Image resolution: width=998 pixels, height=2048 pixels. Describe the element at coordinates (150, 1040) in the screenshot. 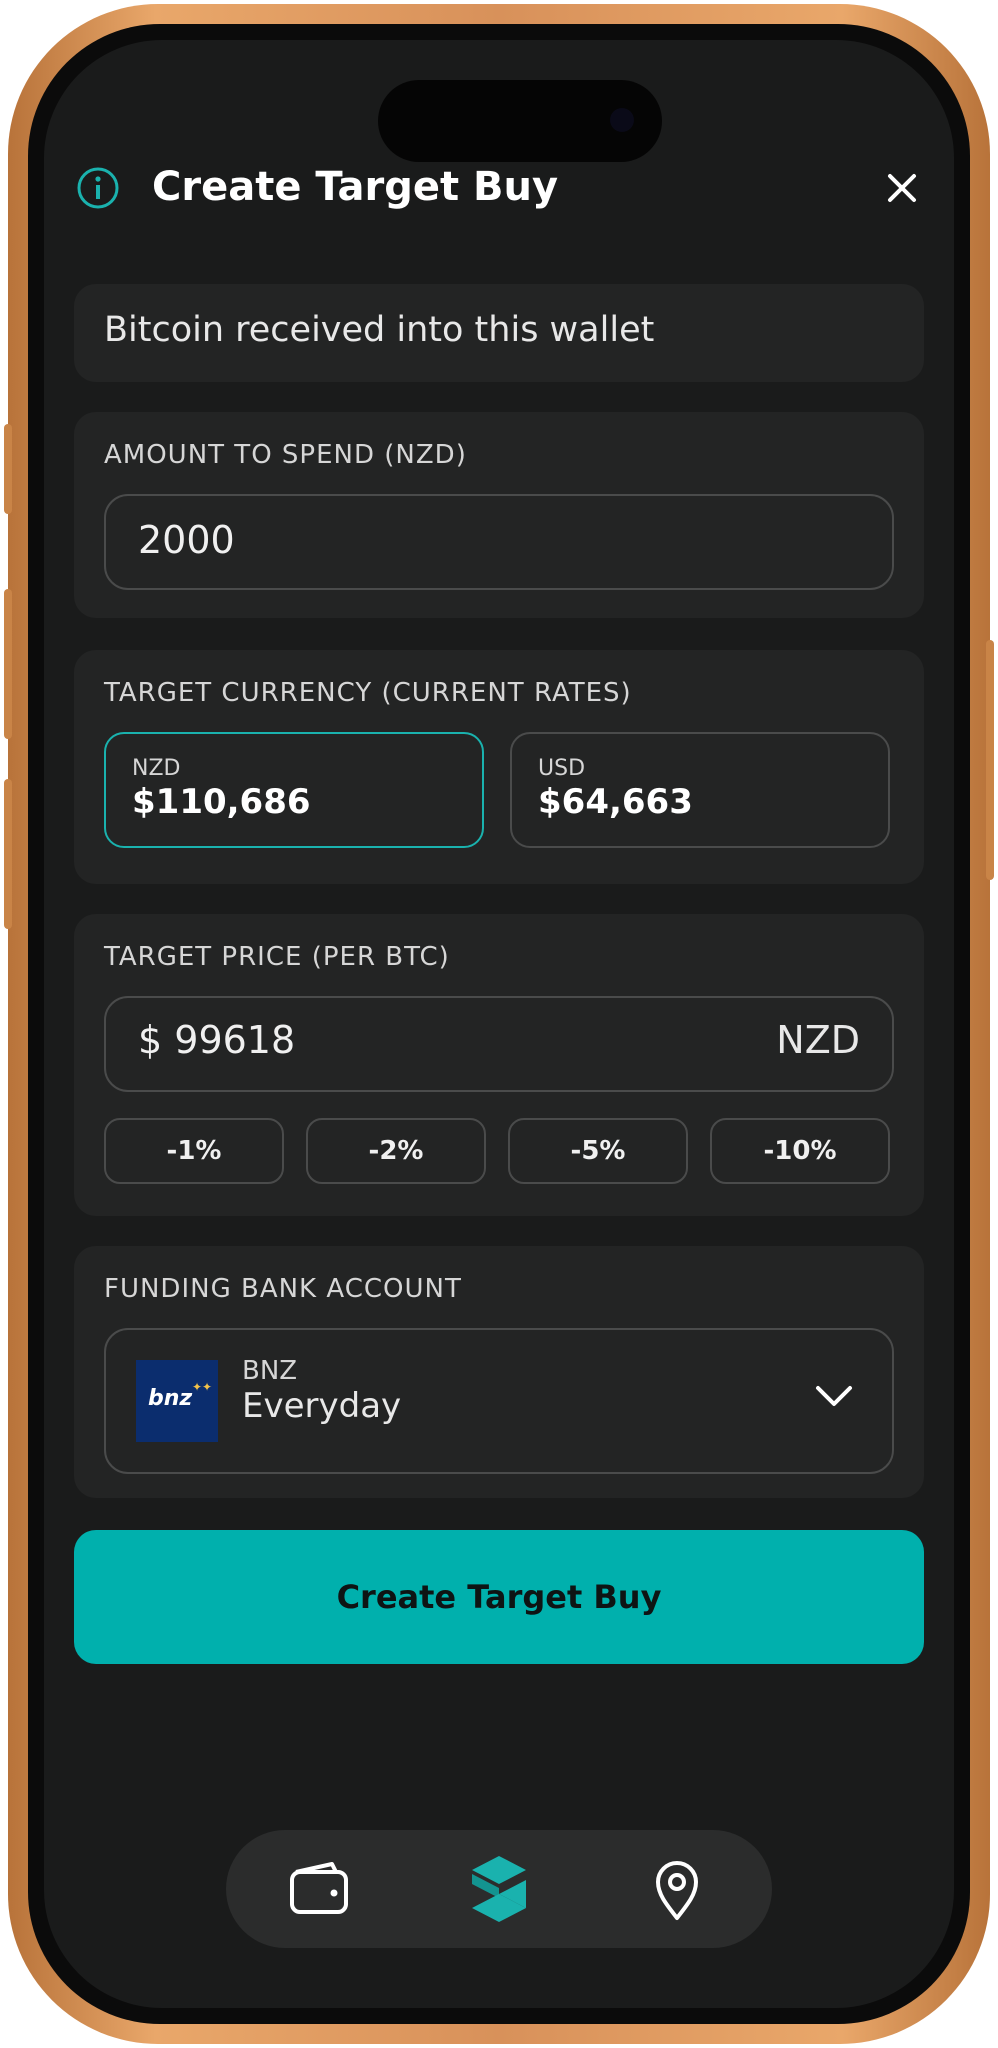

I see `currency-symbol: $` at that location.